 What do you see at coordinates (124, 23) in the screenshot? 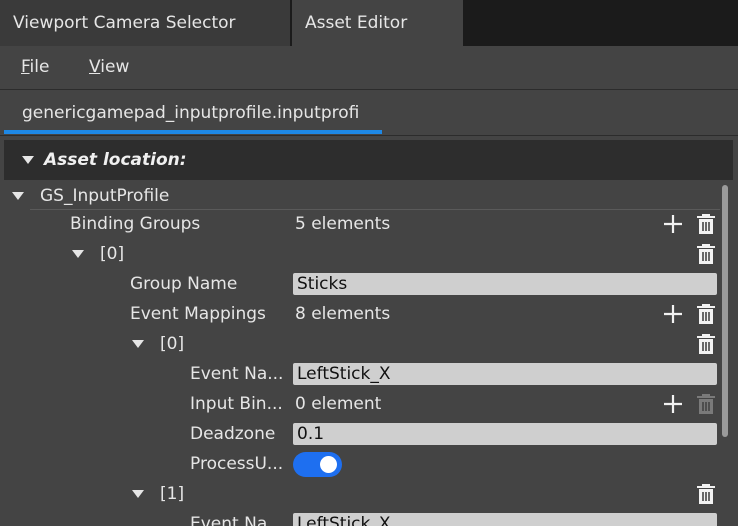
I see `tab-label: Viewport Camera Selector` at bounding box center [124, 23].